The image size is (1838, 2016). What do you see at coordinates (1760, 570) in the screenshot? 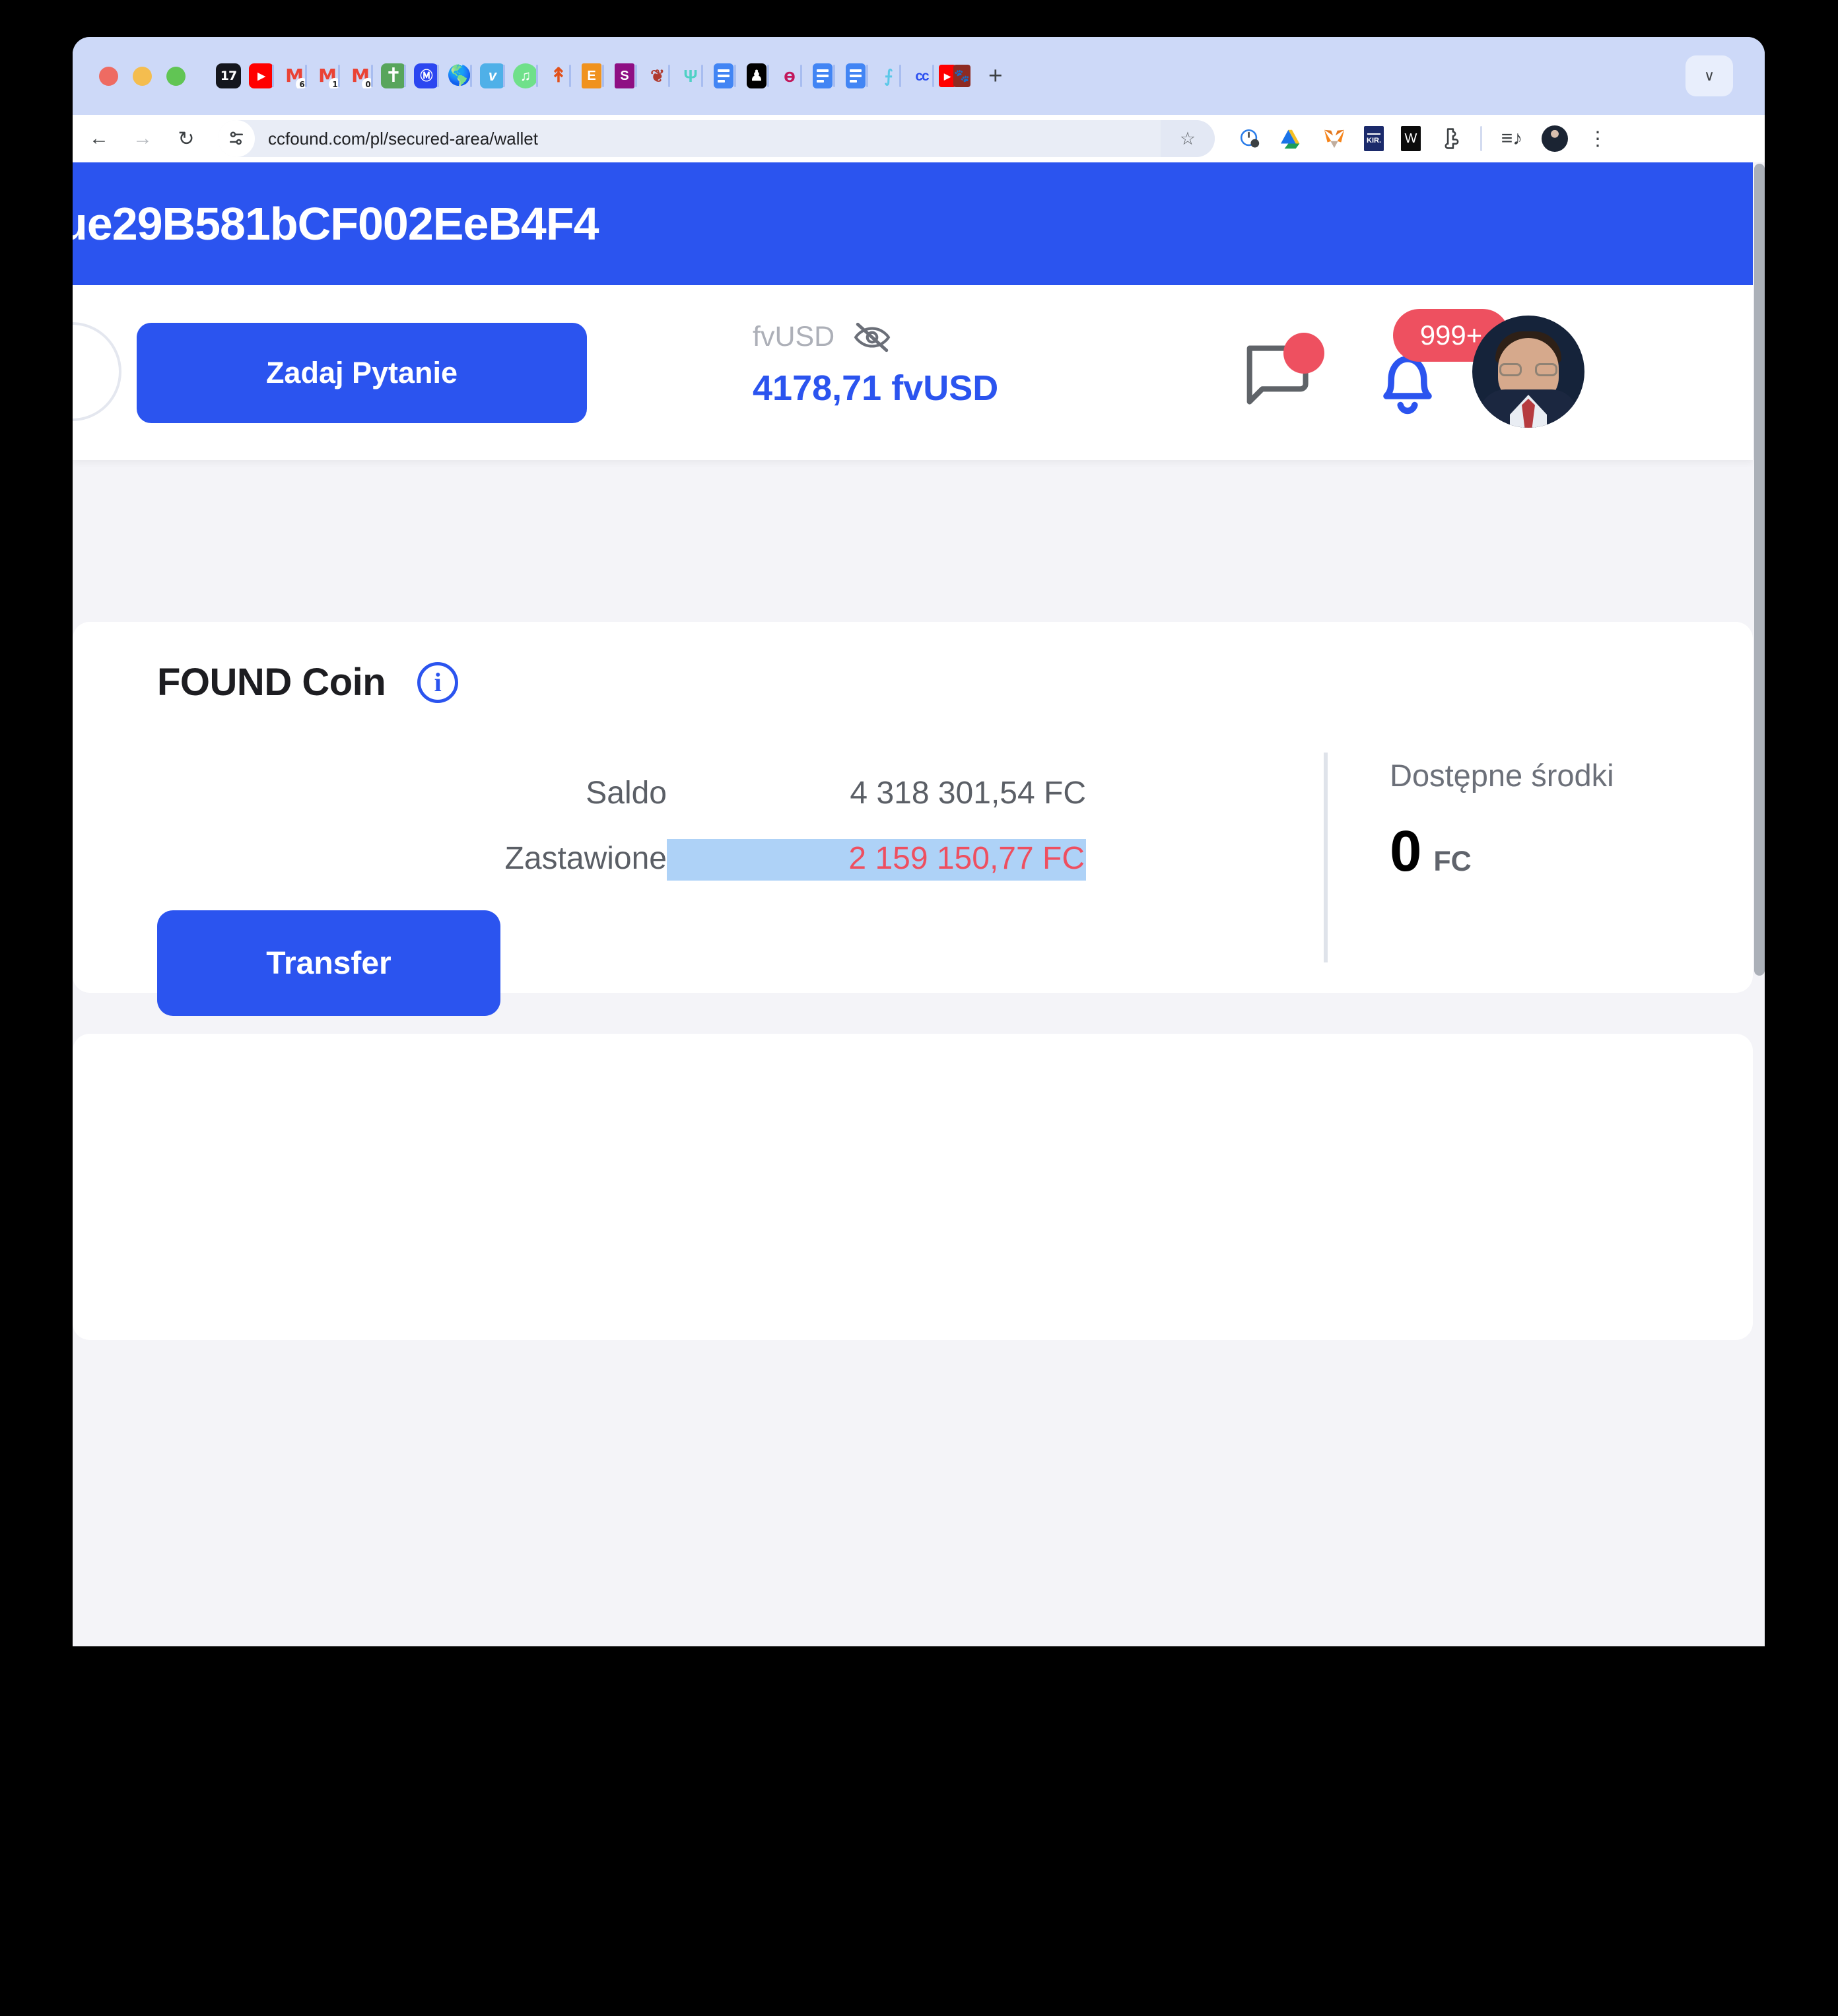
I see `scrollbar-thumb` at bounding box center [1760, 570].